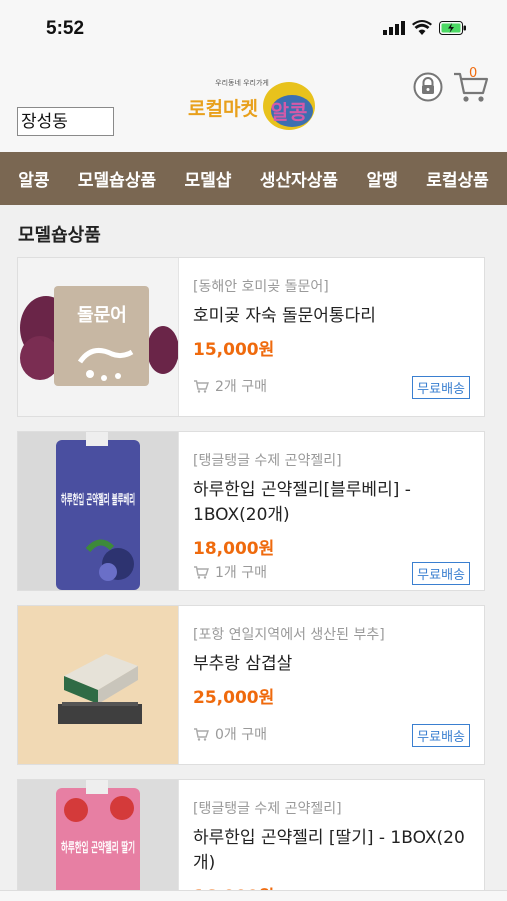  Describe the element at coordinates (234, 549) in the screenshot. I see `product-price: 18,000원` at that location.